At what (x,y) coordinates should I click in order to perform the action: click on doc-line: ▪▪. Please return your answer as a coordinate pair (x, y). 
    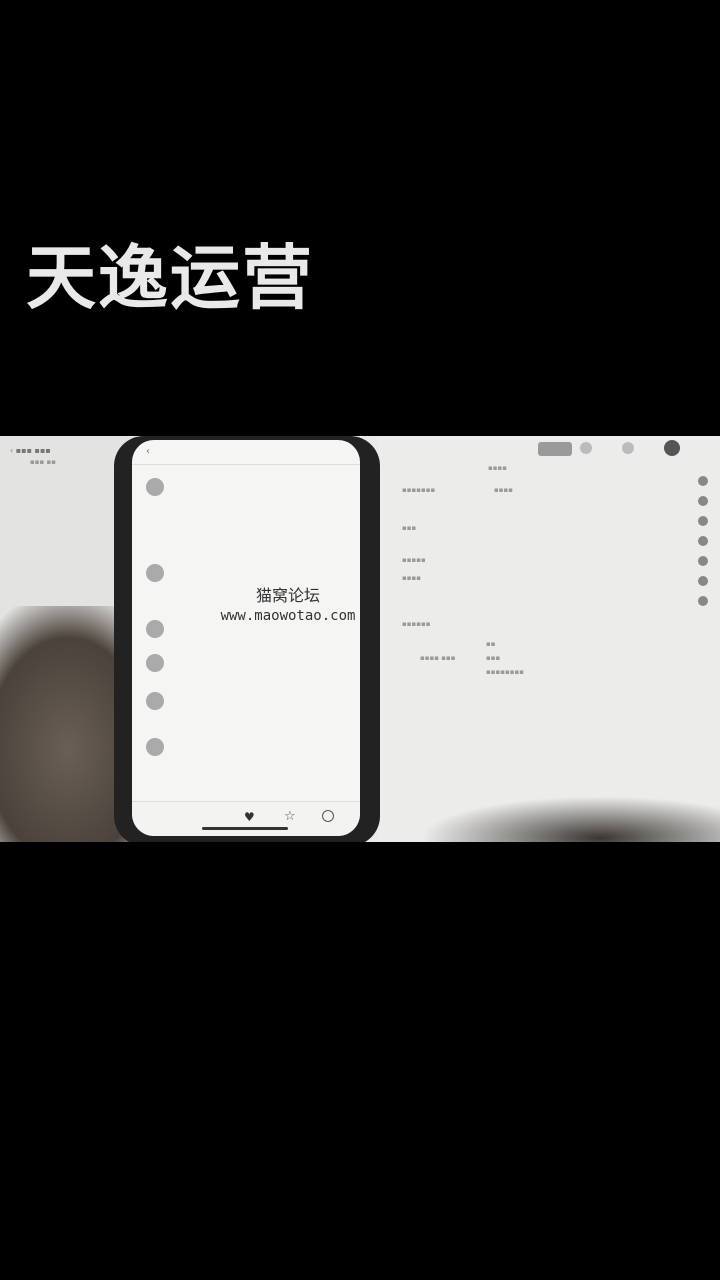
    Looking at the image, I should click on (491, 644).